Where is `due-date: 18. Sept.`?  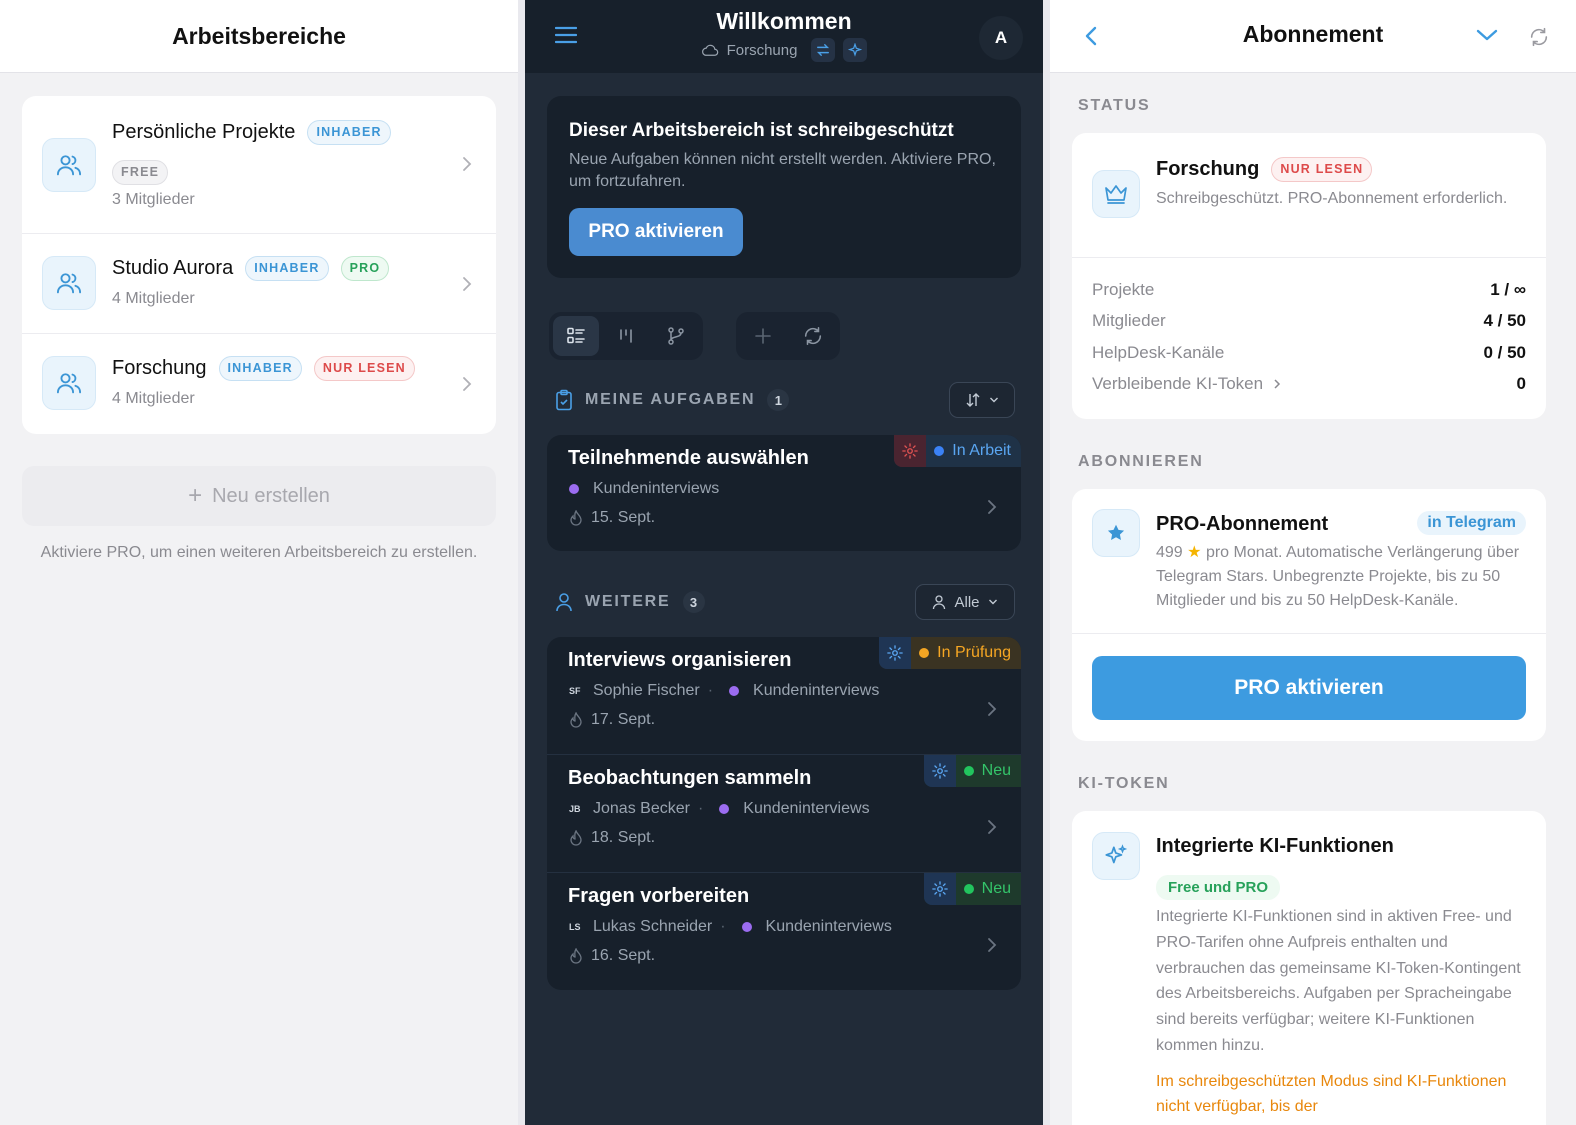 due-date: 18. Sept. is located at coordinates (623, 837).